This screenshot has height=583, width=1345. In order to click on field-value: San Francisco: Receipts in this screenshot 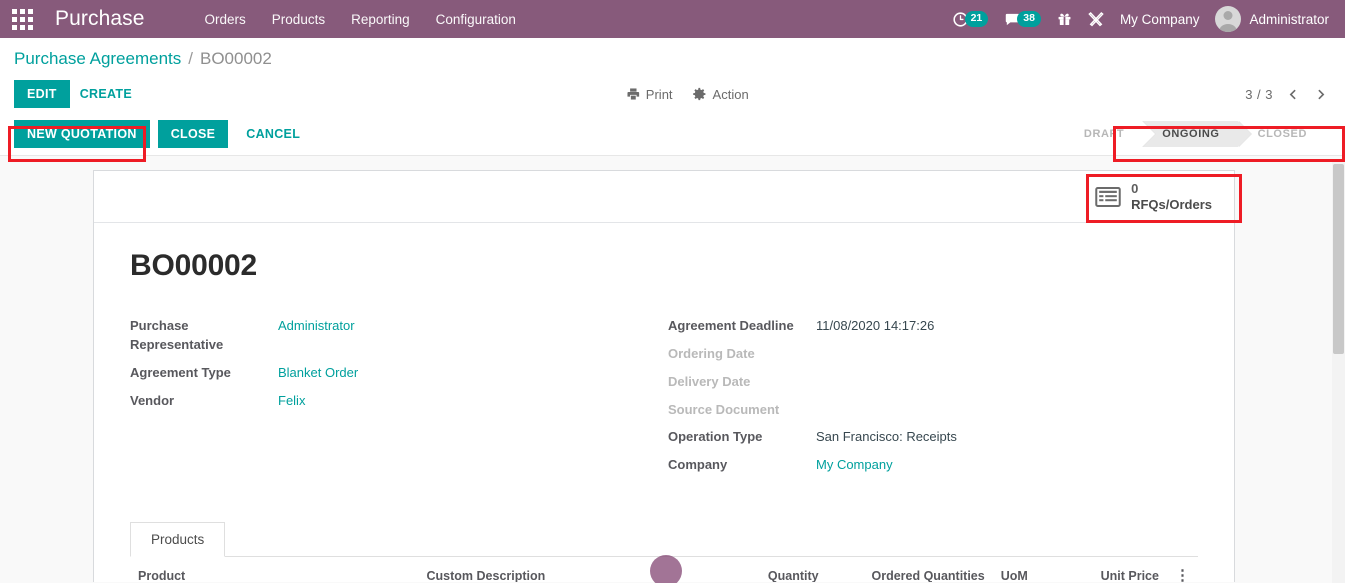, I will do `click(886, 437)`.